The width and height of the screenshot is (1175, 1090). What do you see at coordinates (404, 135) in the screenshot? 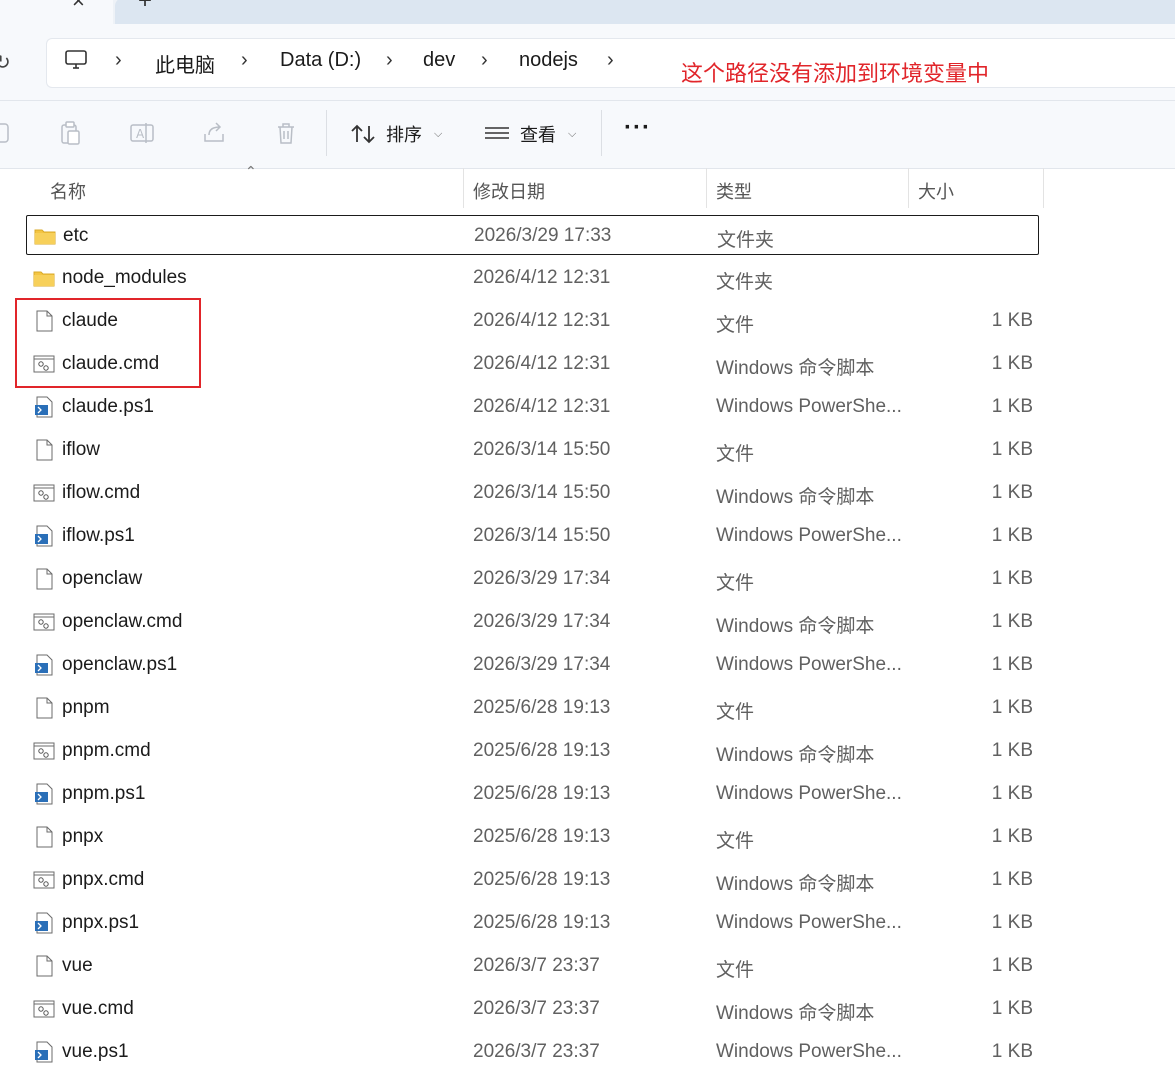
I see `sort-label: 排序` at bounding box center [404, 135].